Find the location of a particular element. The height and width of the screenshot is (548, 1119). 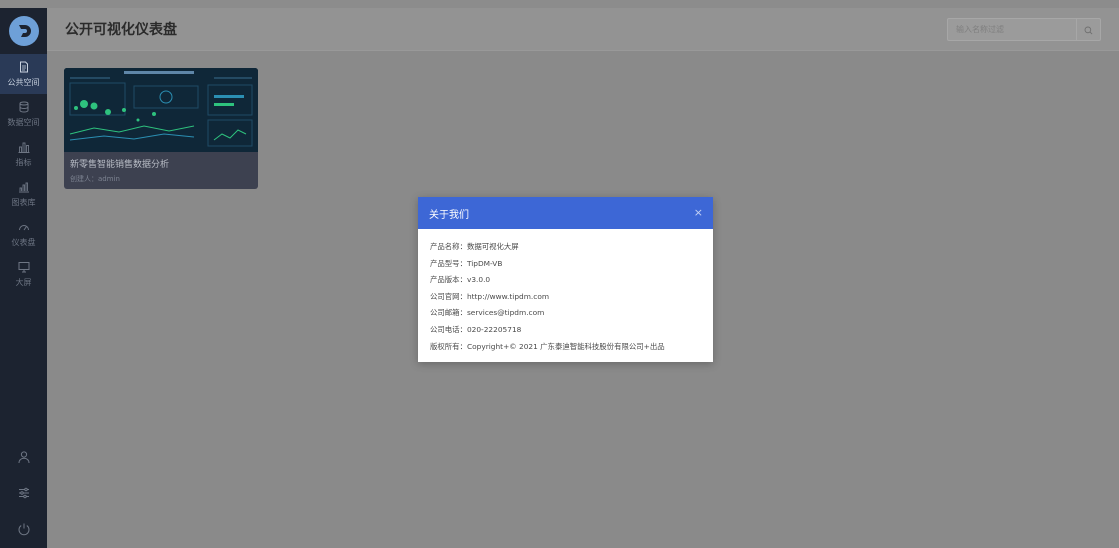

sidebar-item-label: 指标 is located at coordinates (23, 162).